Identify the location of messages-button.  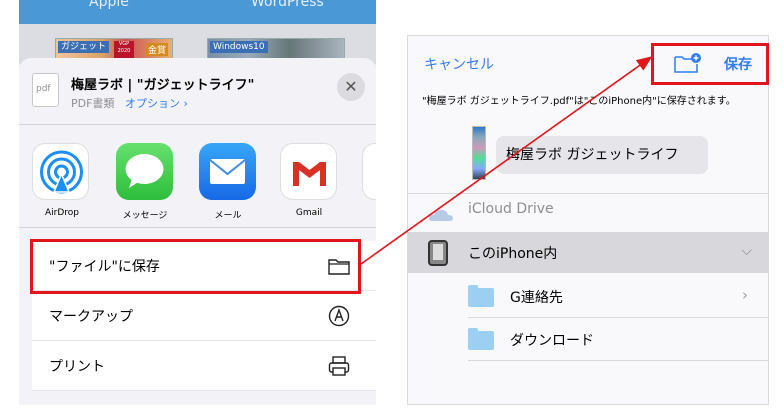
(144, 171).